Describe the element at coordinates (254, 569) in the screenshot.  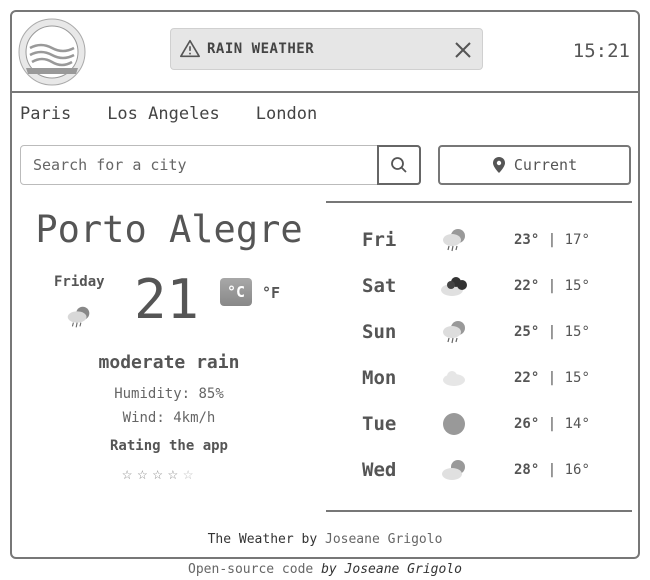
I see `source-code-link: Open-source code` at that location.